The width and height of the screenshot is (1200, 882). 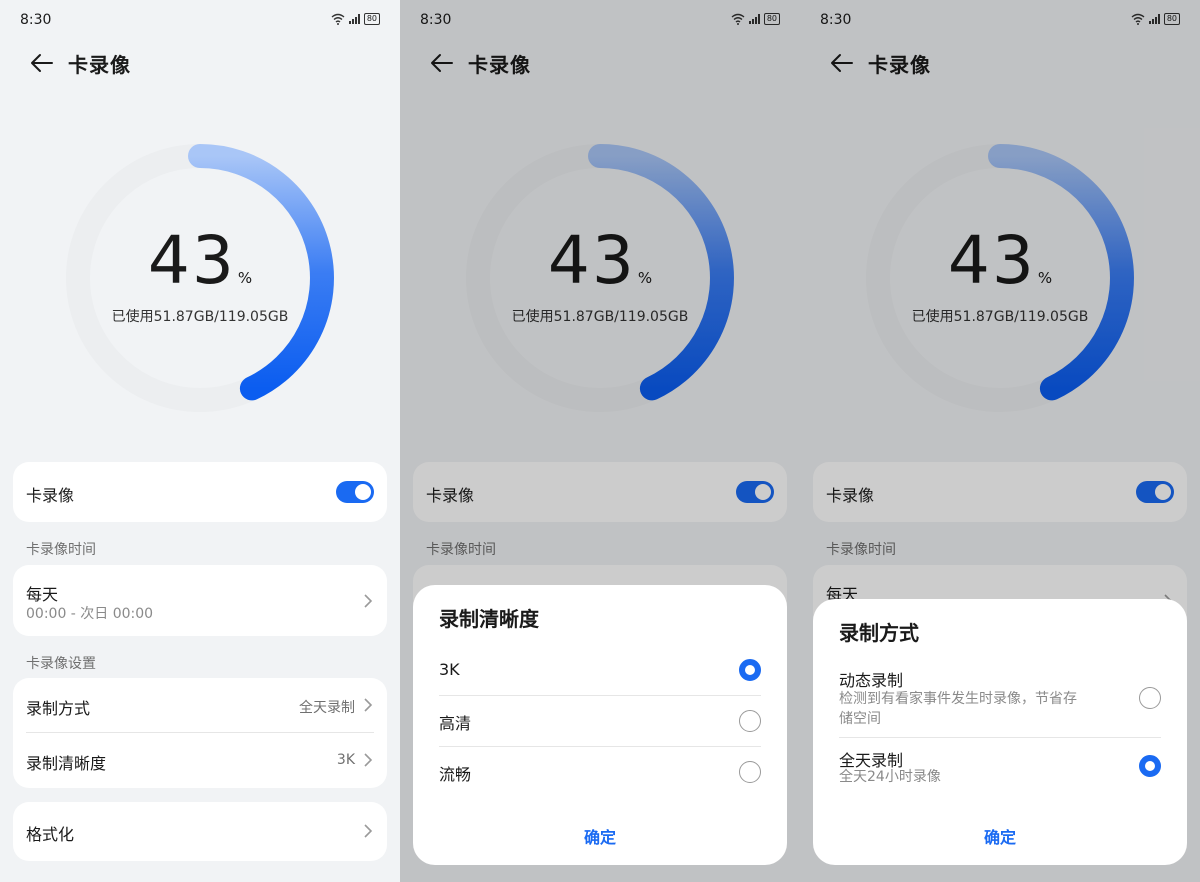 I want to click on mode-option-desc: 储空间, so click(x=860, y=719).